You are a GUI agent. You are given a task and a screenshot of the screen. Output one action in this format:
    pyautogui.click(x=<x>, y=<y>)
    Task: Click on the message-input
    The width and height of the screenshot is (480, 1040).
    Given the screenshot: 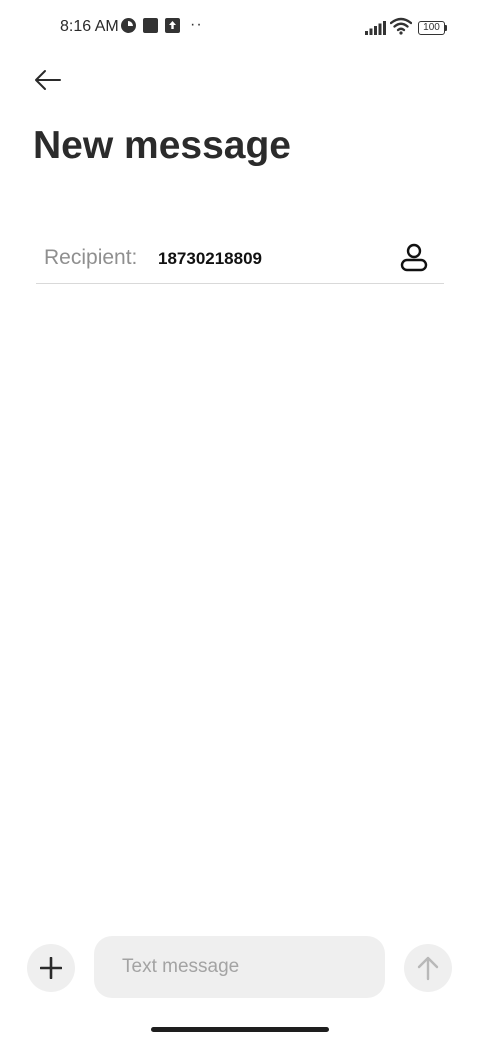 What is the action you would take?
    pyautogui.click(x=239, y=967)
    